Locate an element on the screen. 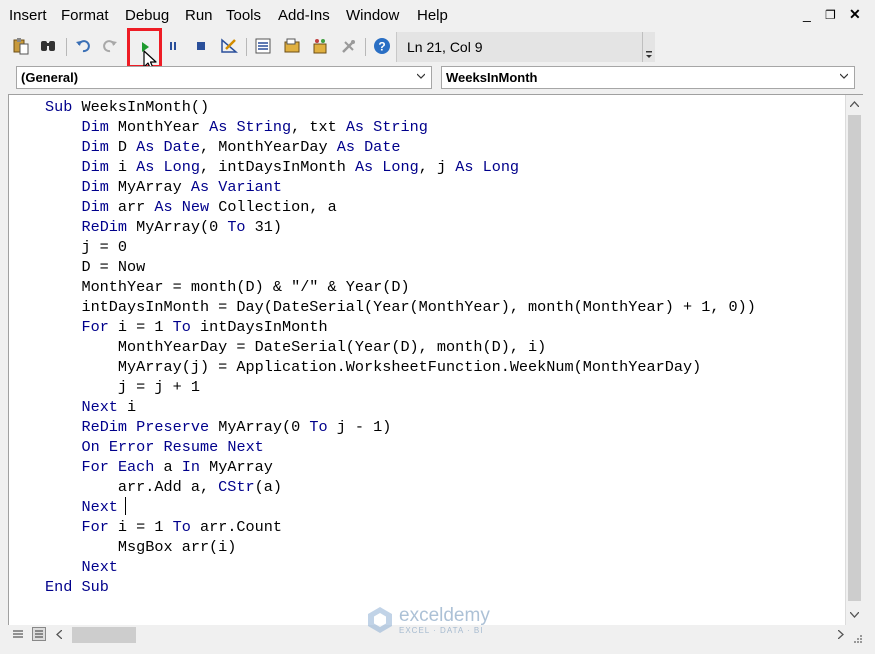 This screenshot has width=875, height=654. menu-add-ins: Add-Ins is located at coordinates (304, 15).